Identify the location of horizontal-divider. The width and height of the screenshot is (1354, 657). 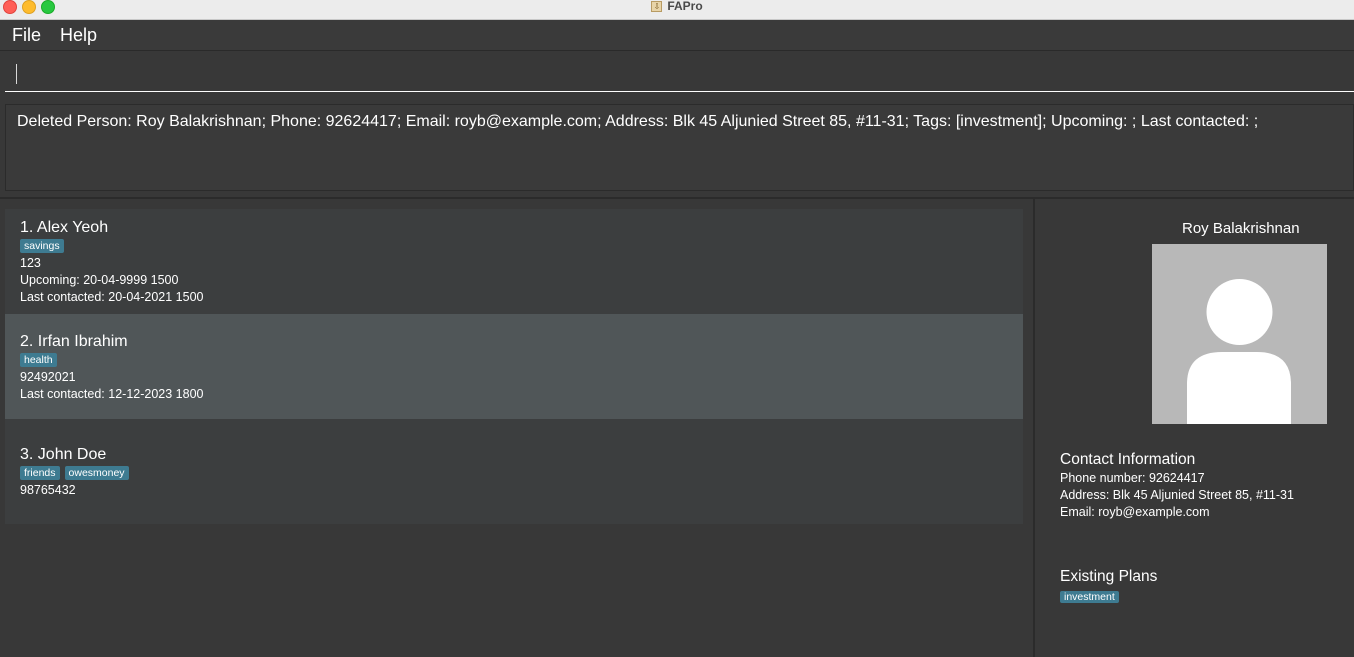
(677, 198).